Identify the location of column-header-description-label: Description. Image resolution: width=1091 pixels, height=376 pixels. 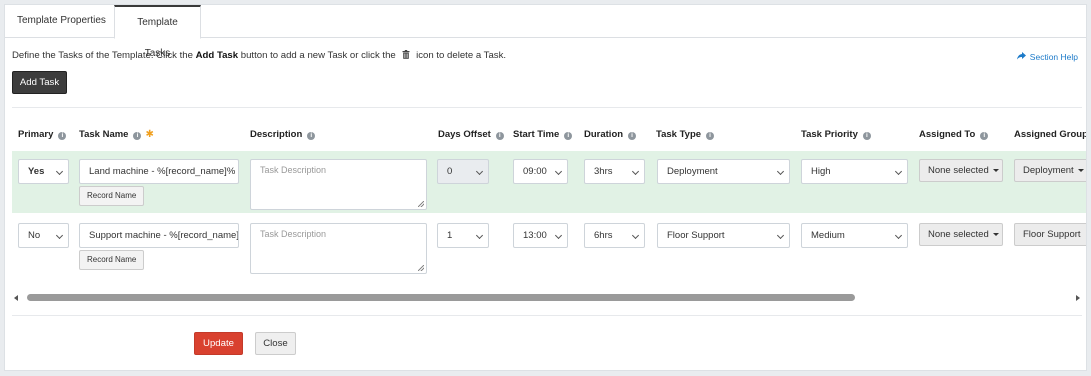
(276, 134).